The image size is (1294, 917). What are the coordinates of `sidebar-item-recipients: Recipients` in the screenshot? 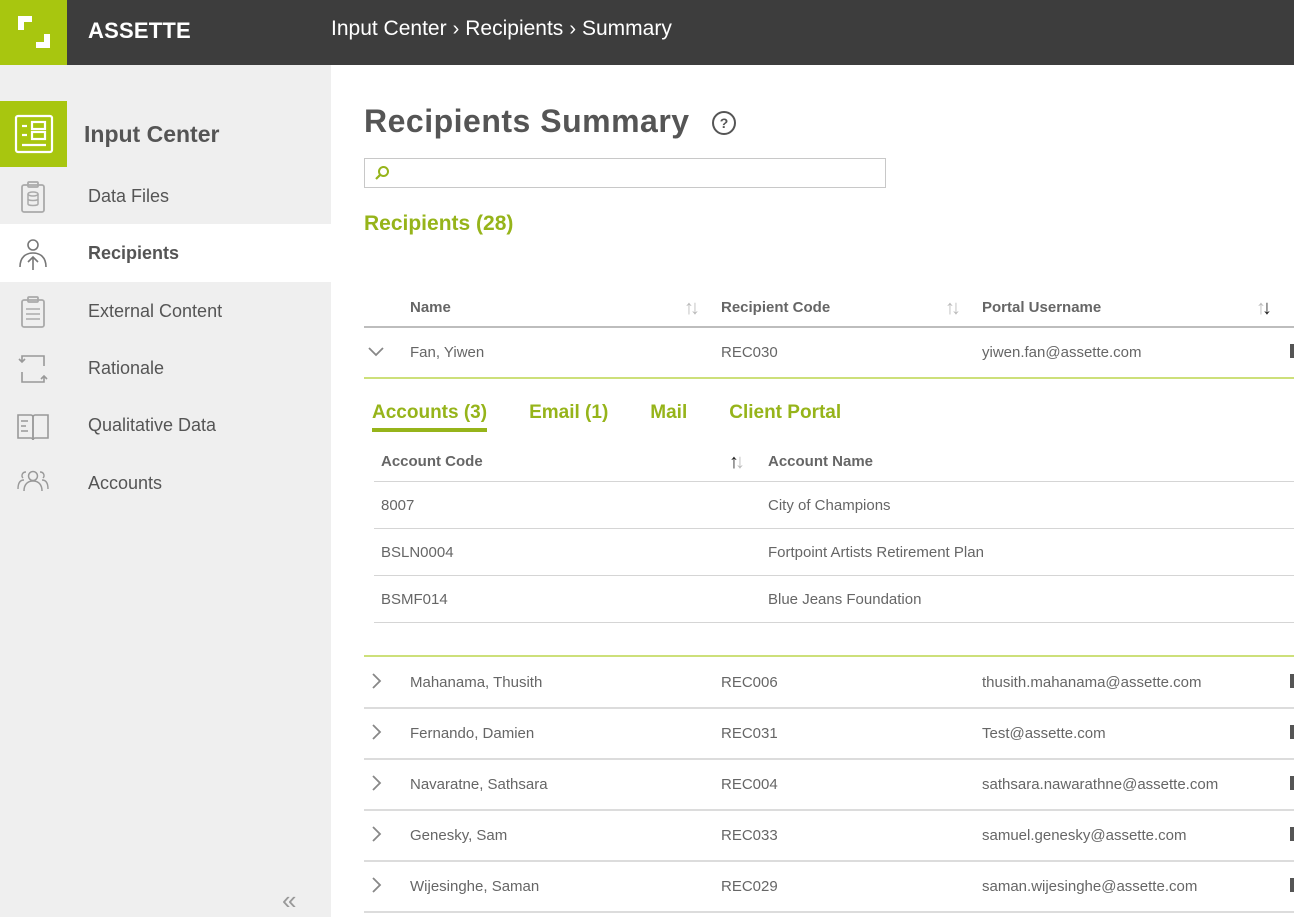 It's located at (165, 253).